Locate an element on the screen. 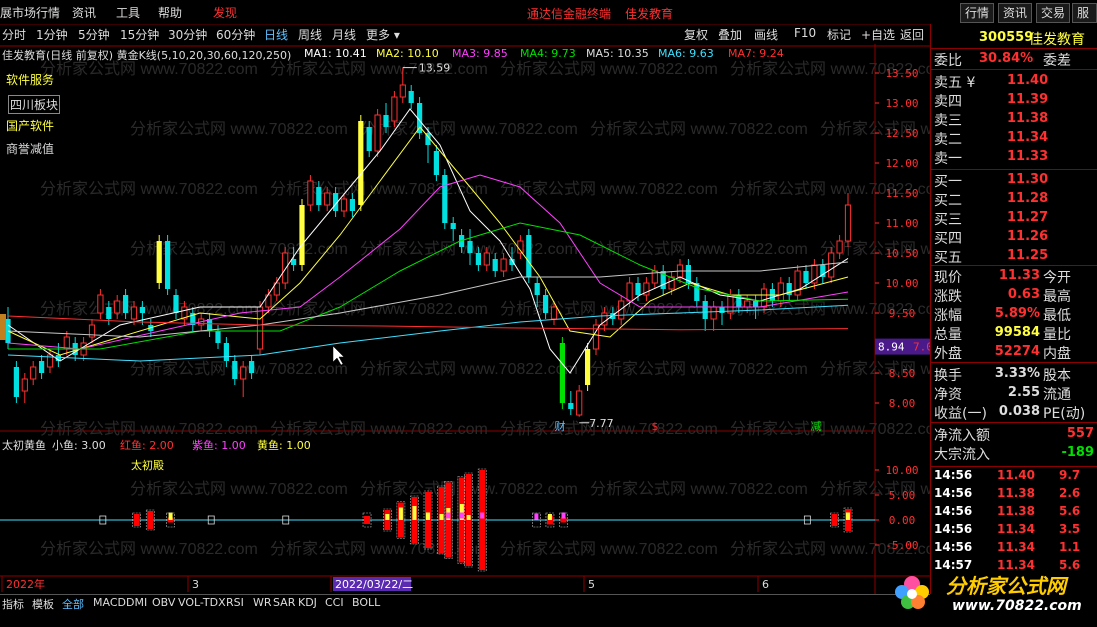  indicator-tick-label: 10.00 is located at coordinates (901, 470).